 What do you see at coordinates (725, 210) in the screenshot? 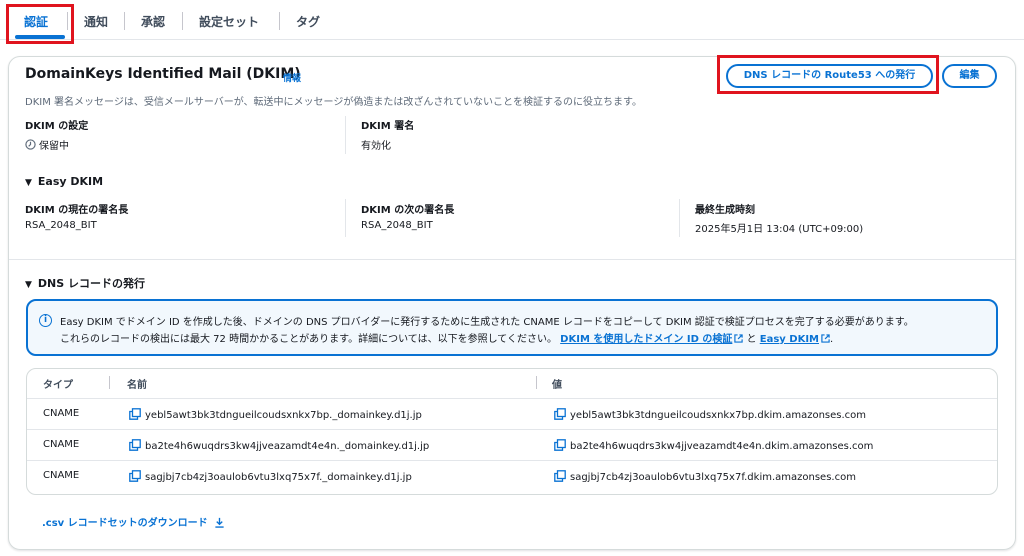
I see `last-generated-label: 最終生成時刻` at bounding box center [725, 210].